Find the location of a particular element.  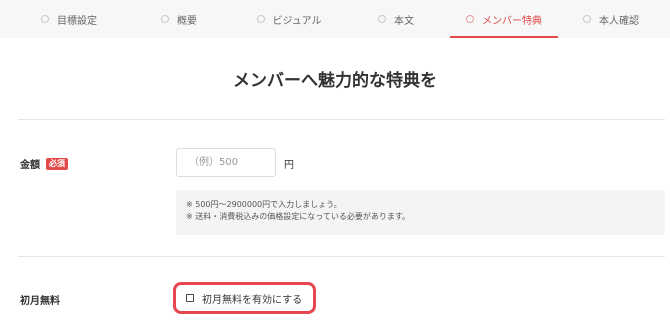

step-overview: 概要 is located at coordinates (179, 19).